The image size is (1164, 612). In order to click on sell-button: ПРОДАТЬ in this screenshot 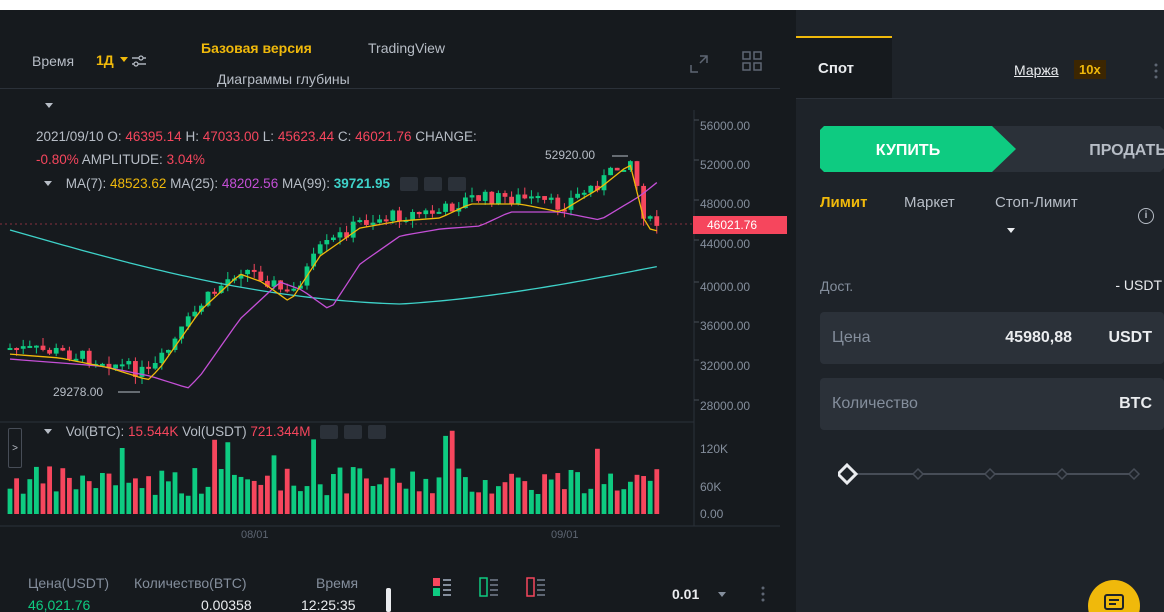, I will do `click(1078, 149)`.